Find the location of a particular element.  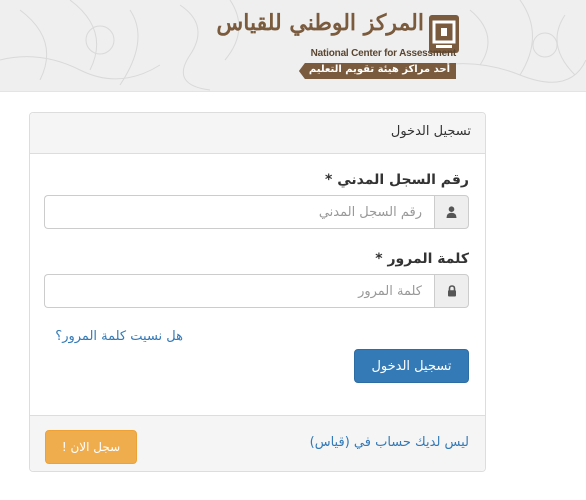

civil-id-label: رقم السجل المدني * is located at coordinates (397, 180).